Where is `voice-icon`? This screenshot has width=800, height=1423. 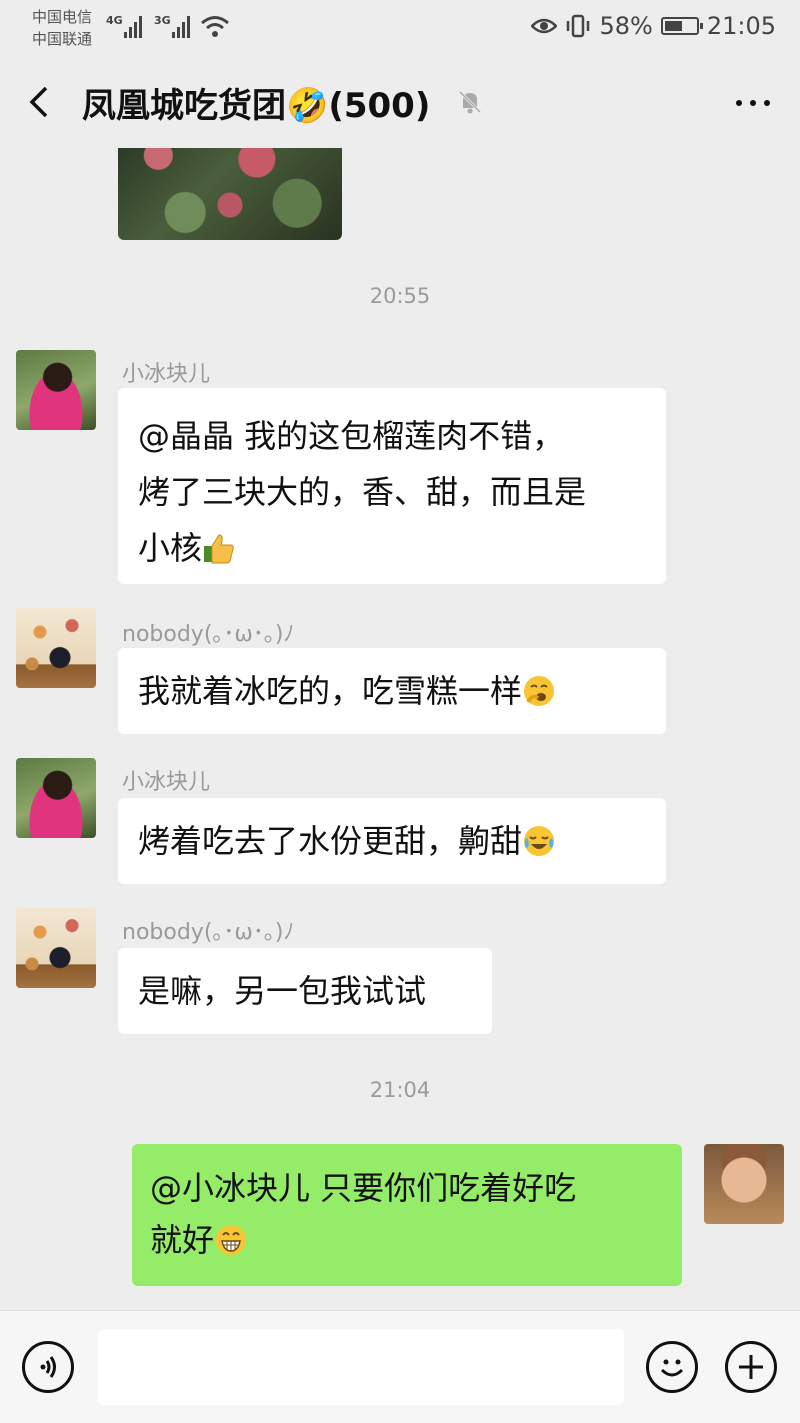 voice-icon is located at coordinates (48, 1367).